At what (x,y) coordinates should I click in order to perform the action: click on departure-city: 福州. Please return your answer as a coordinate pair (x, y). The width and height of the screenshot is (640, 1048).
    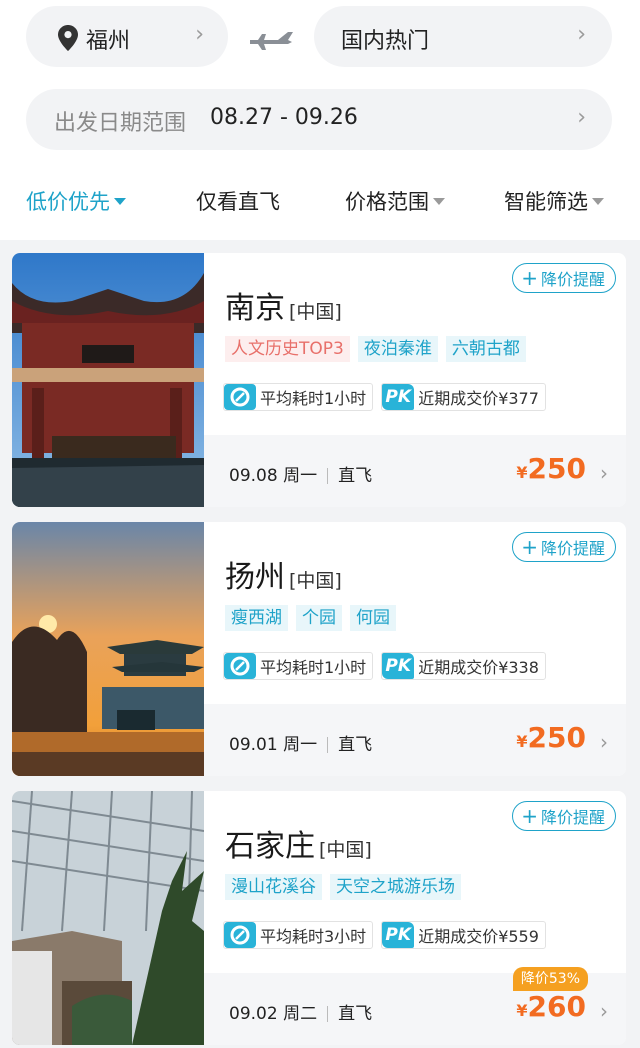
    Looking at the image, I should click on (108, 41).